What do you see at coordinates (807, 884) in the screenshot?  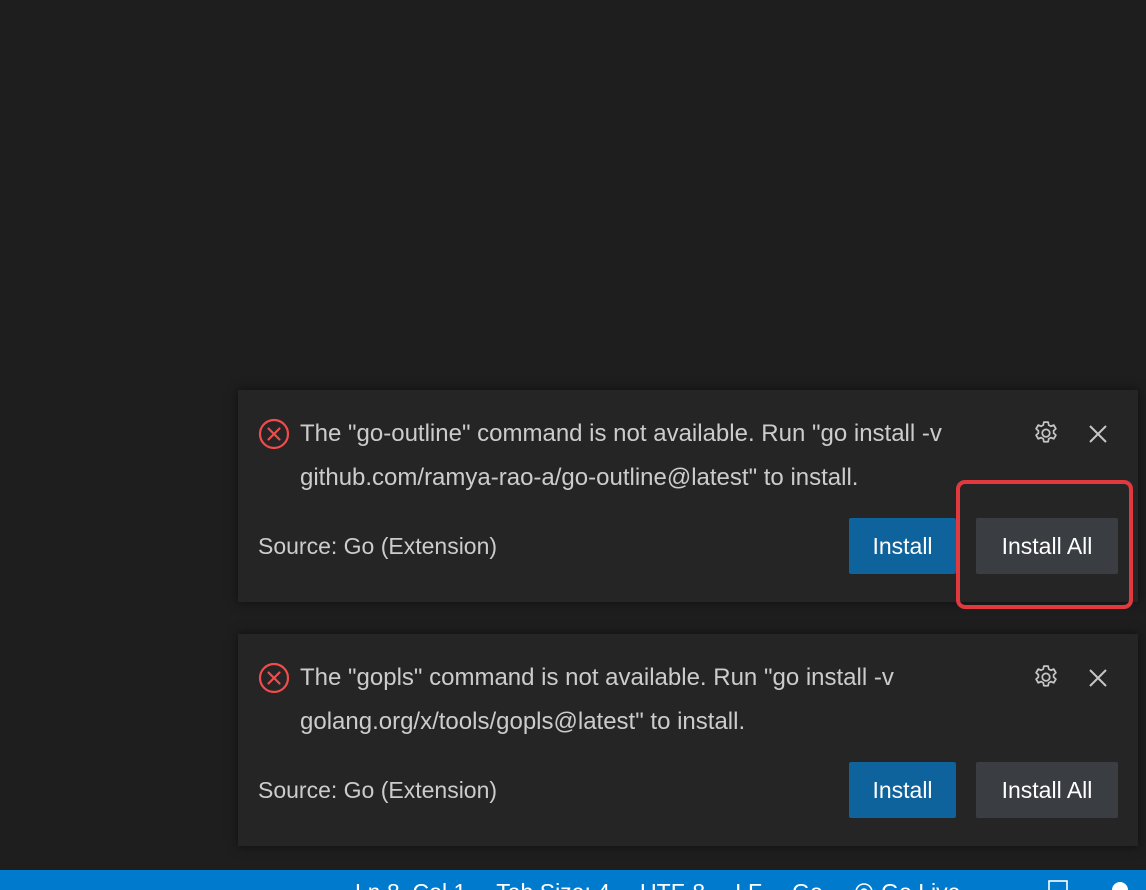 I see `status-language: Go` at bounding box center [807, 884].